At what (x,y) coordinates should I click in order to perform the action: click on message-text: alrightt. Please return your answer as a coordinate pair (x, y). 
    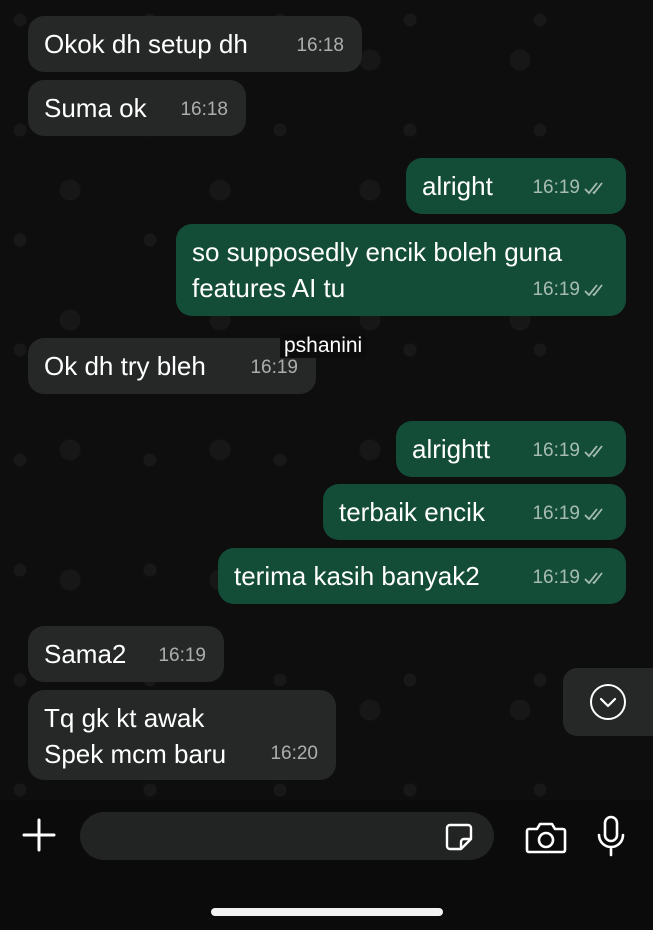
    Looking at the image, I should click on (451, 449).